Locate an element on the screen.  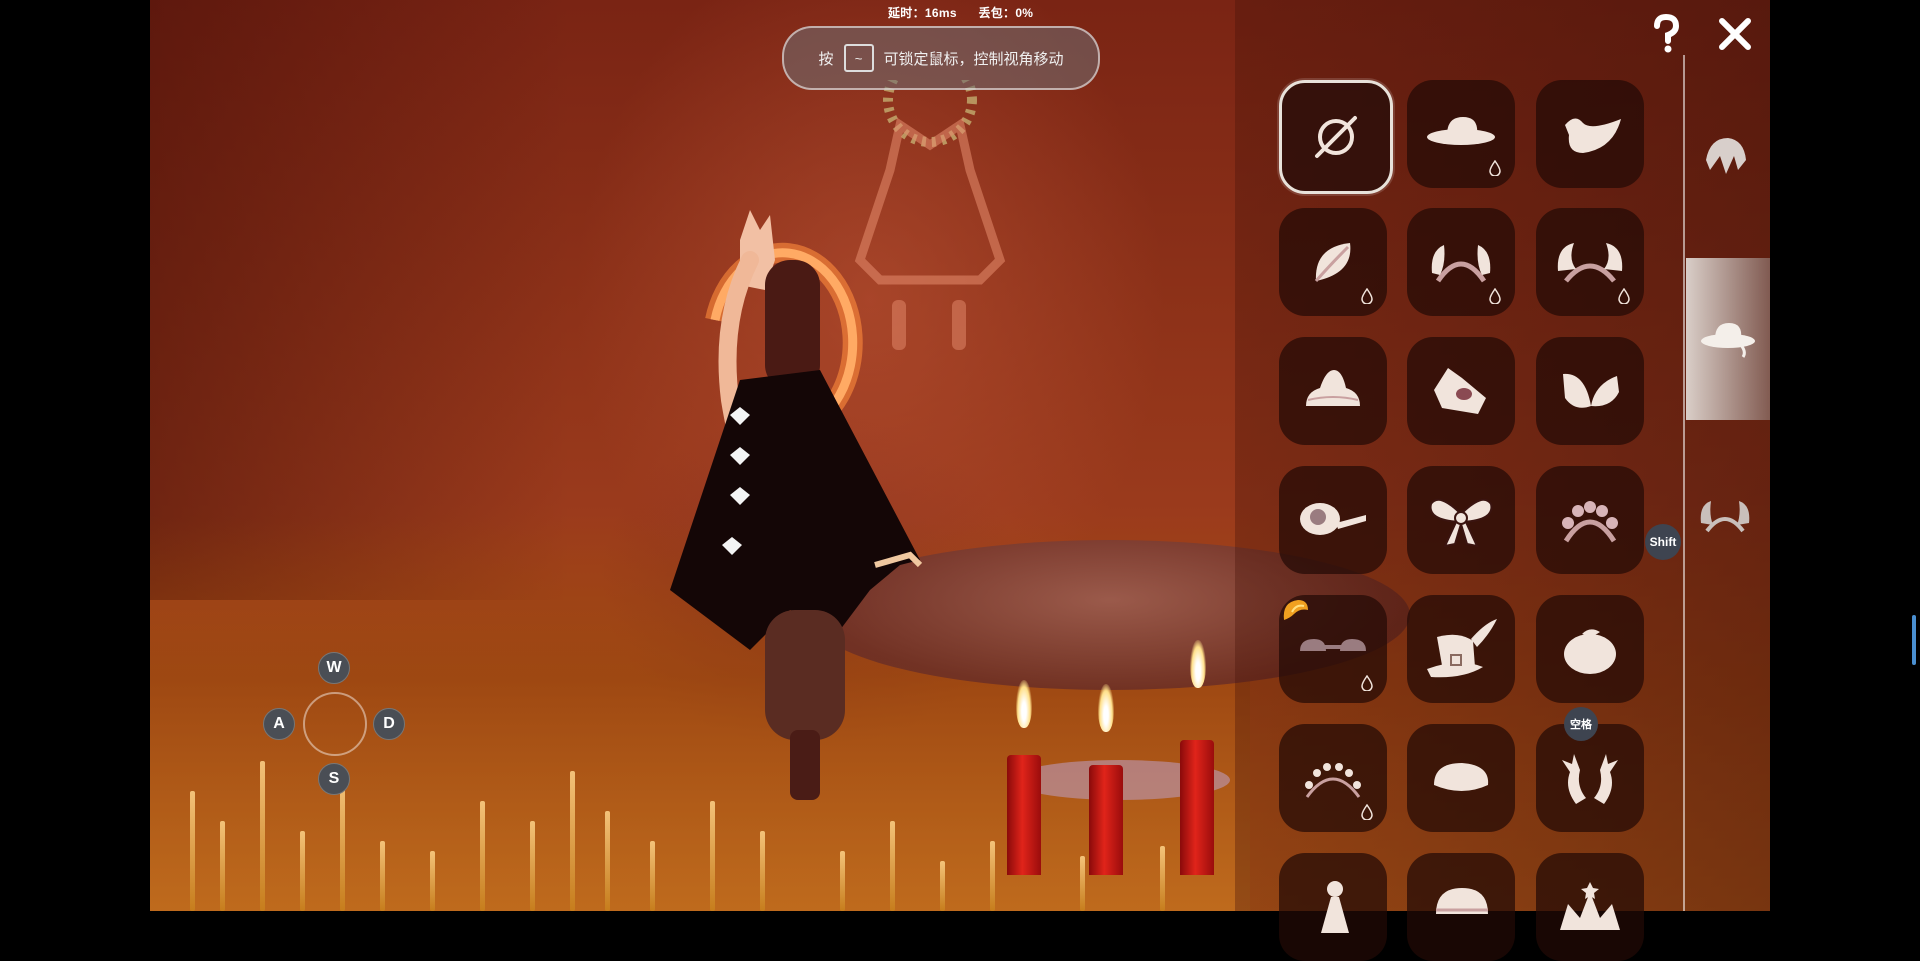
item-pipe is located at coordinates (1333, 520).